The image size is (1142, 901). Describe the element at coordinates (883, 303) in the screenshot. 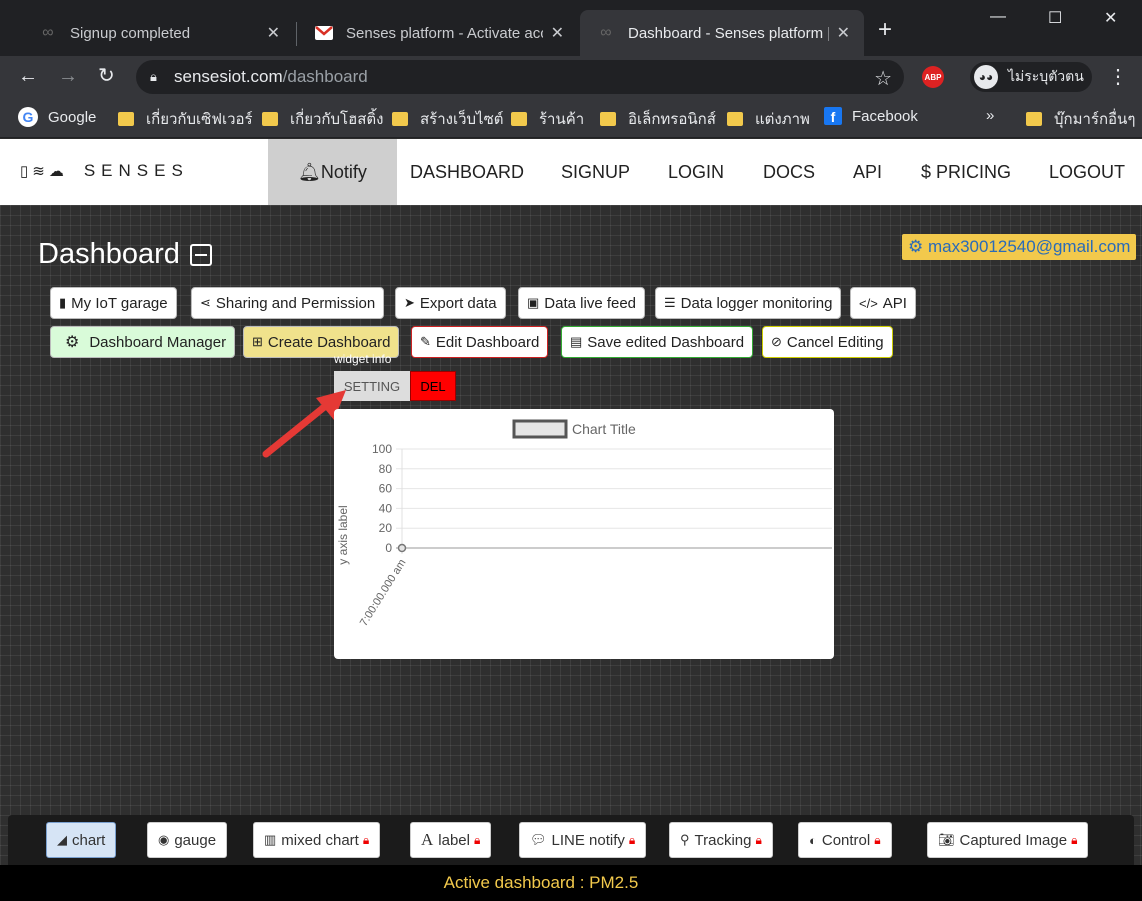

I see `api-button: </> API` at that location.